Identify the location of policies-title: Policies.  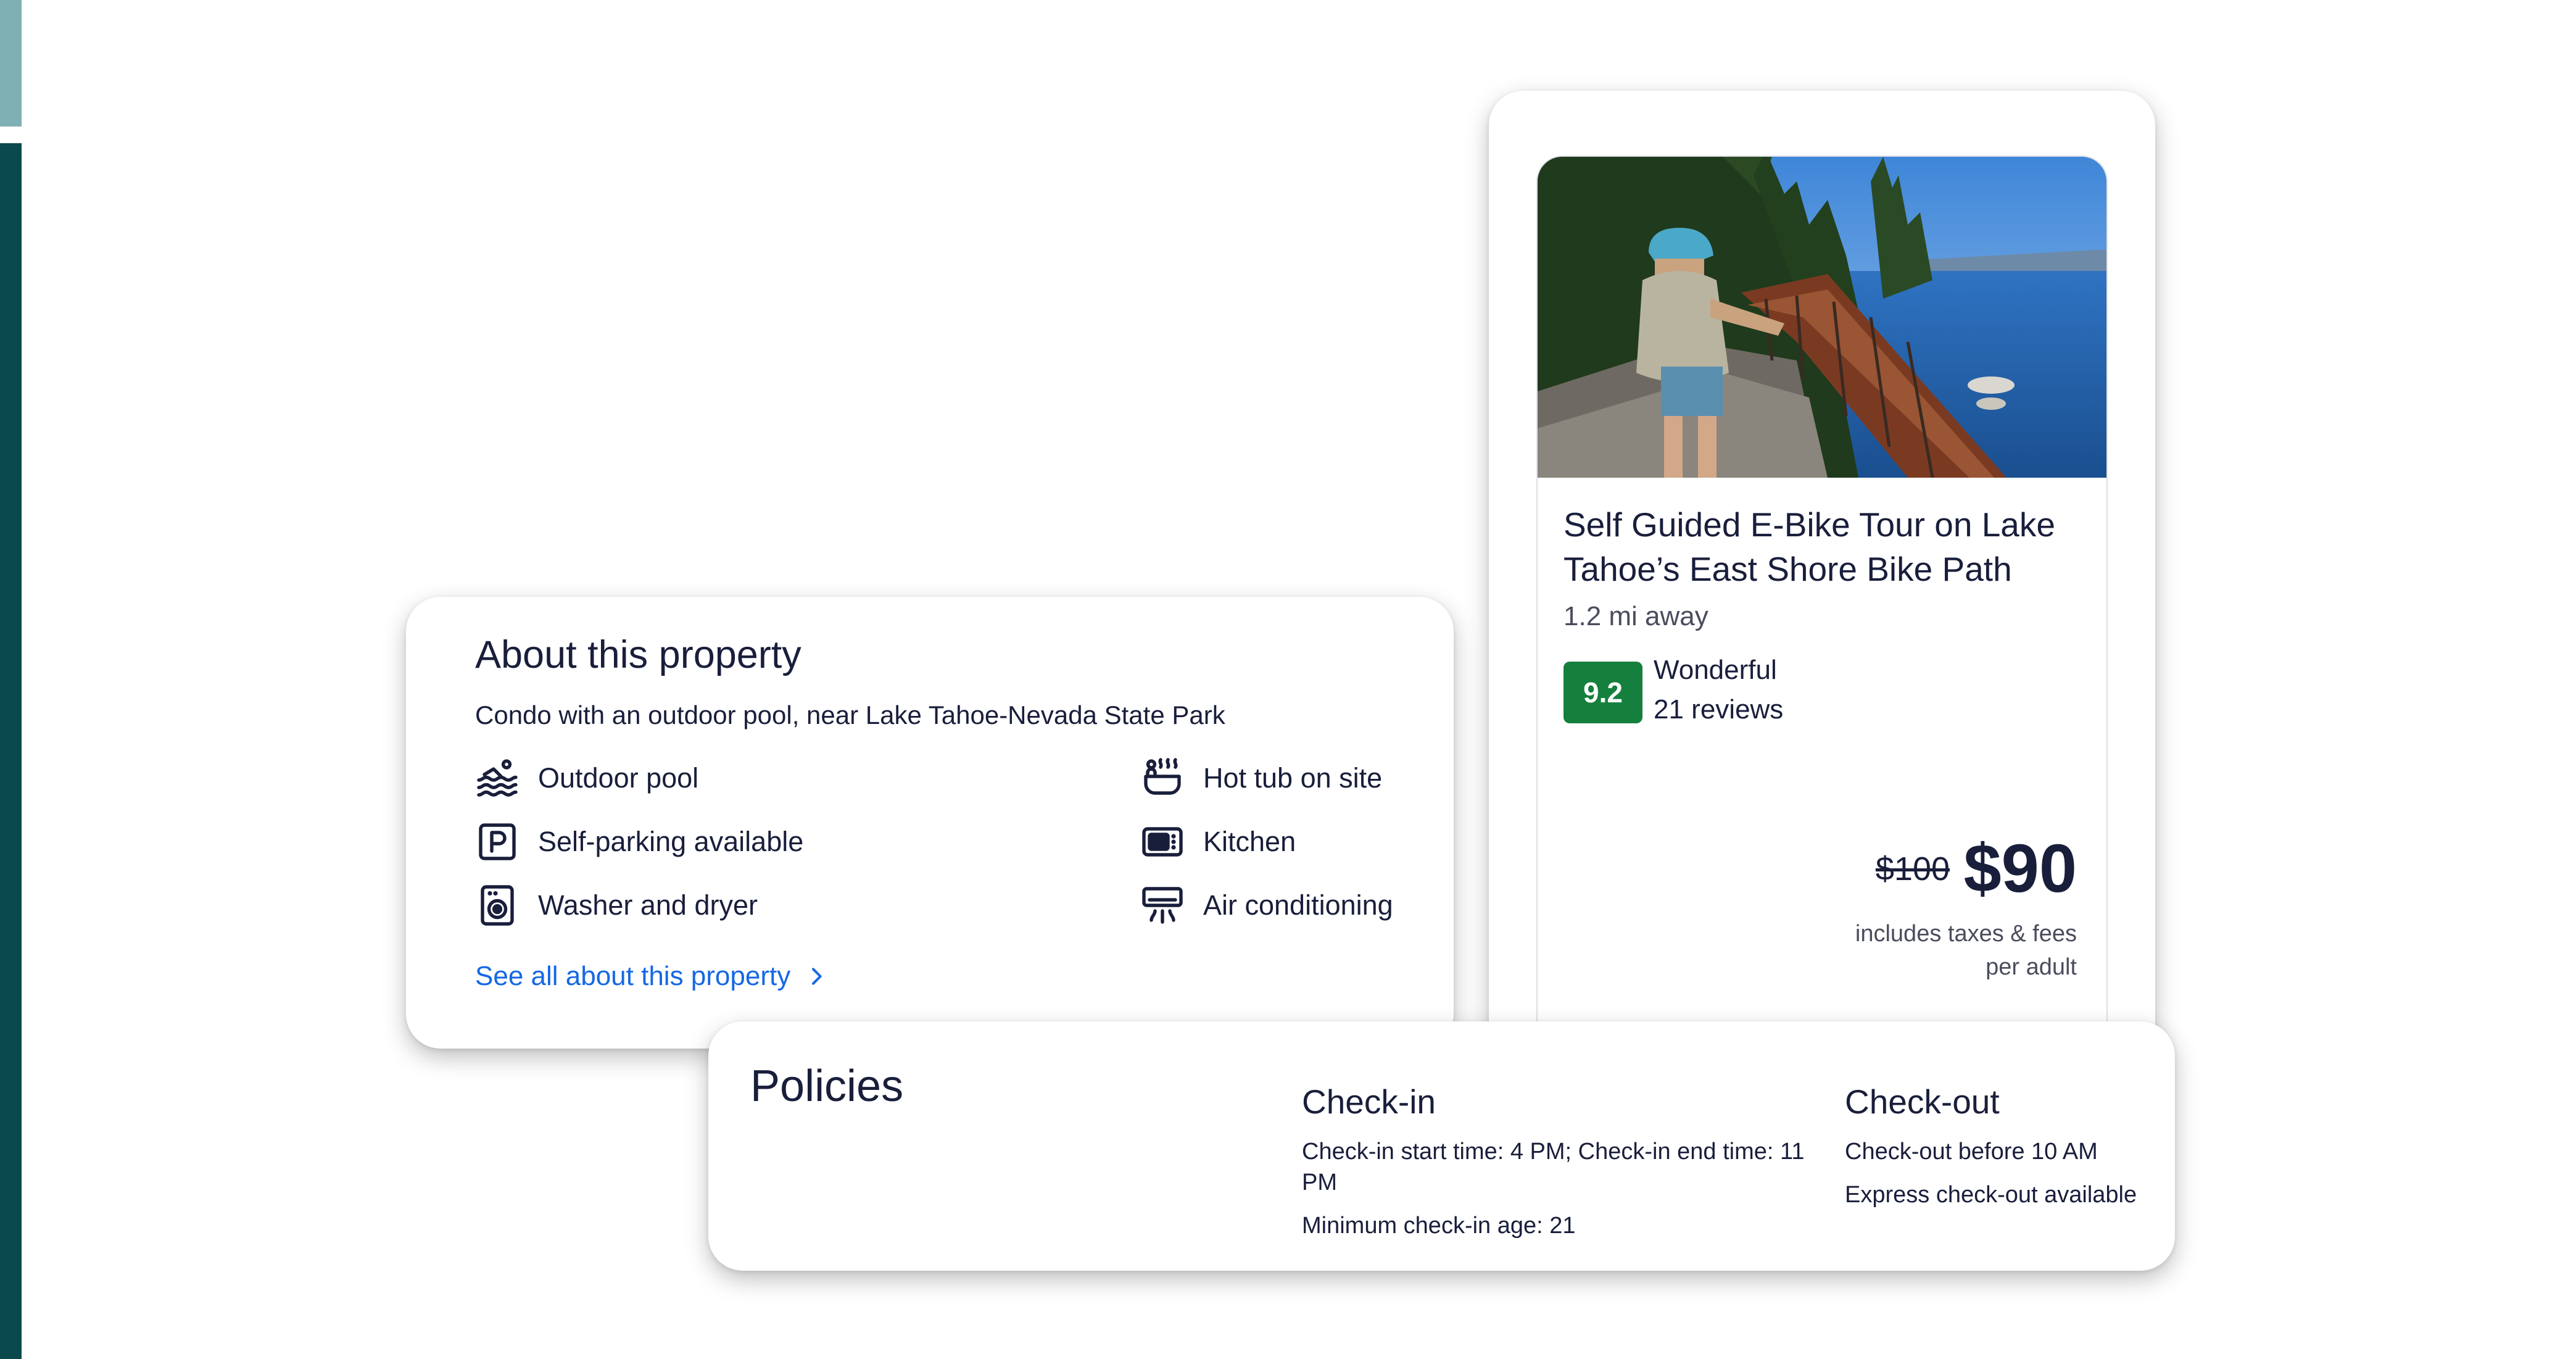
(827, 1086).